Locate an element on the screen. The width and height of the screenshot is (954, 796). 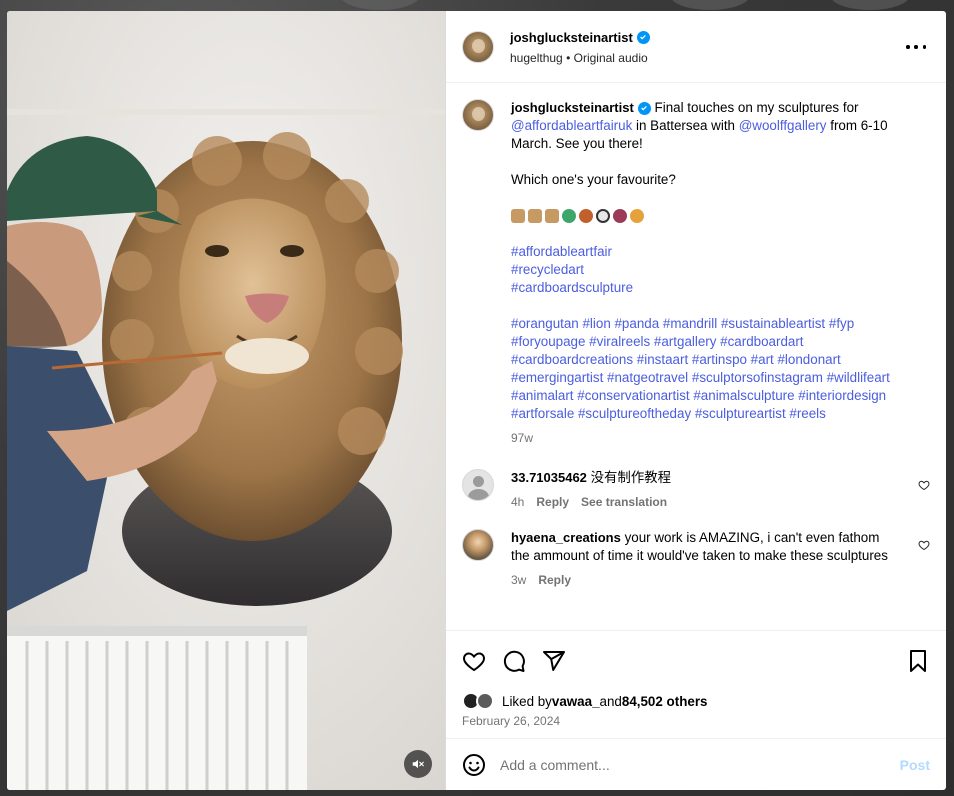
author-avatar is located at coordinates (478, 46).